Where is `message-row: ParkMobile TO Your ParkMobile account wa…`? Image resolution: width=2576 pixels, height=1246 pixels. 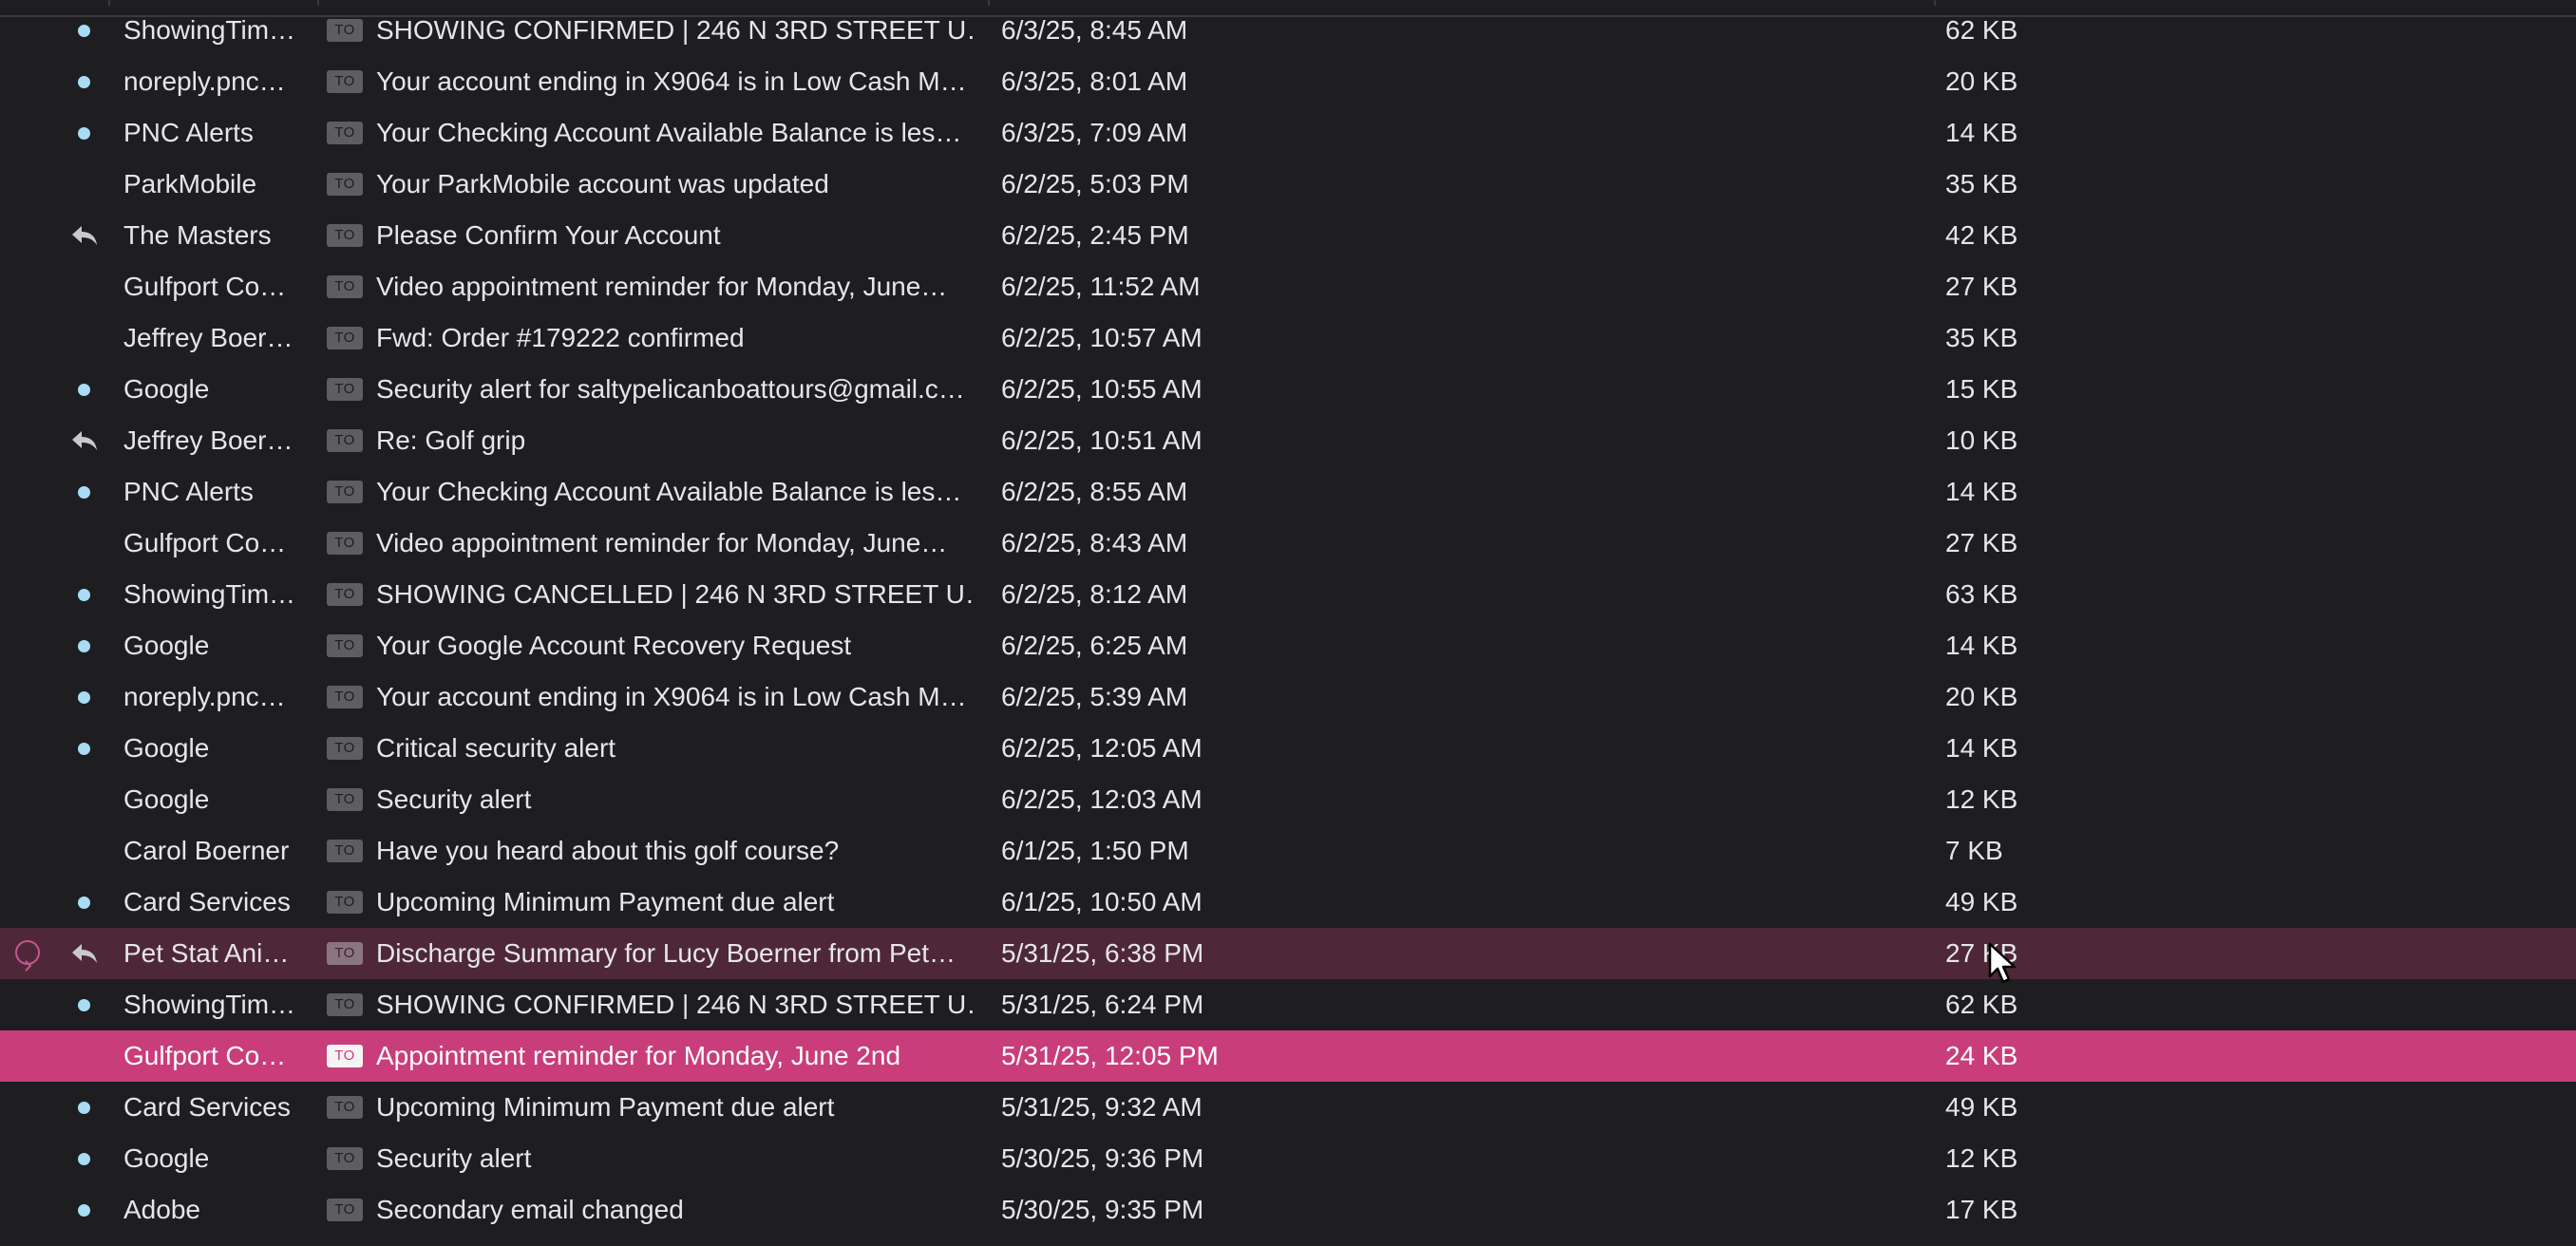
message-row: ParkMobile TO Your ParkMobile account wa… is located at coordinates (1288, 184).